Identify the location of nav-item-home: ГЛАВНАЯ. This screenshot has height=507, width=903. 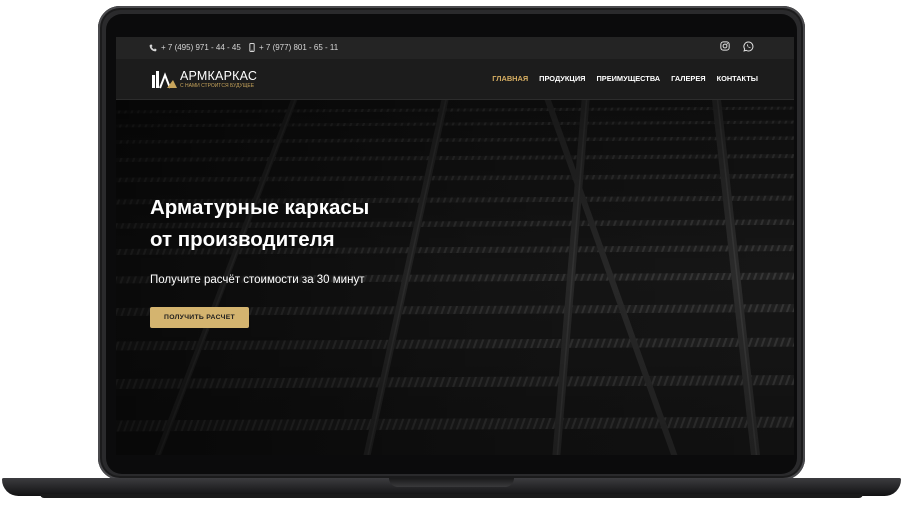
(510, 78).